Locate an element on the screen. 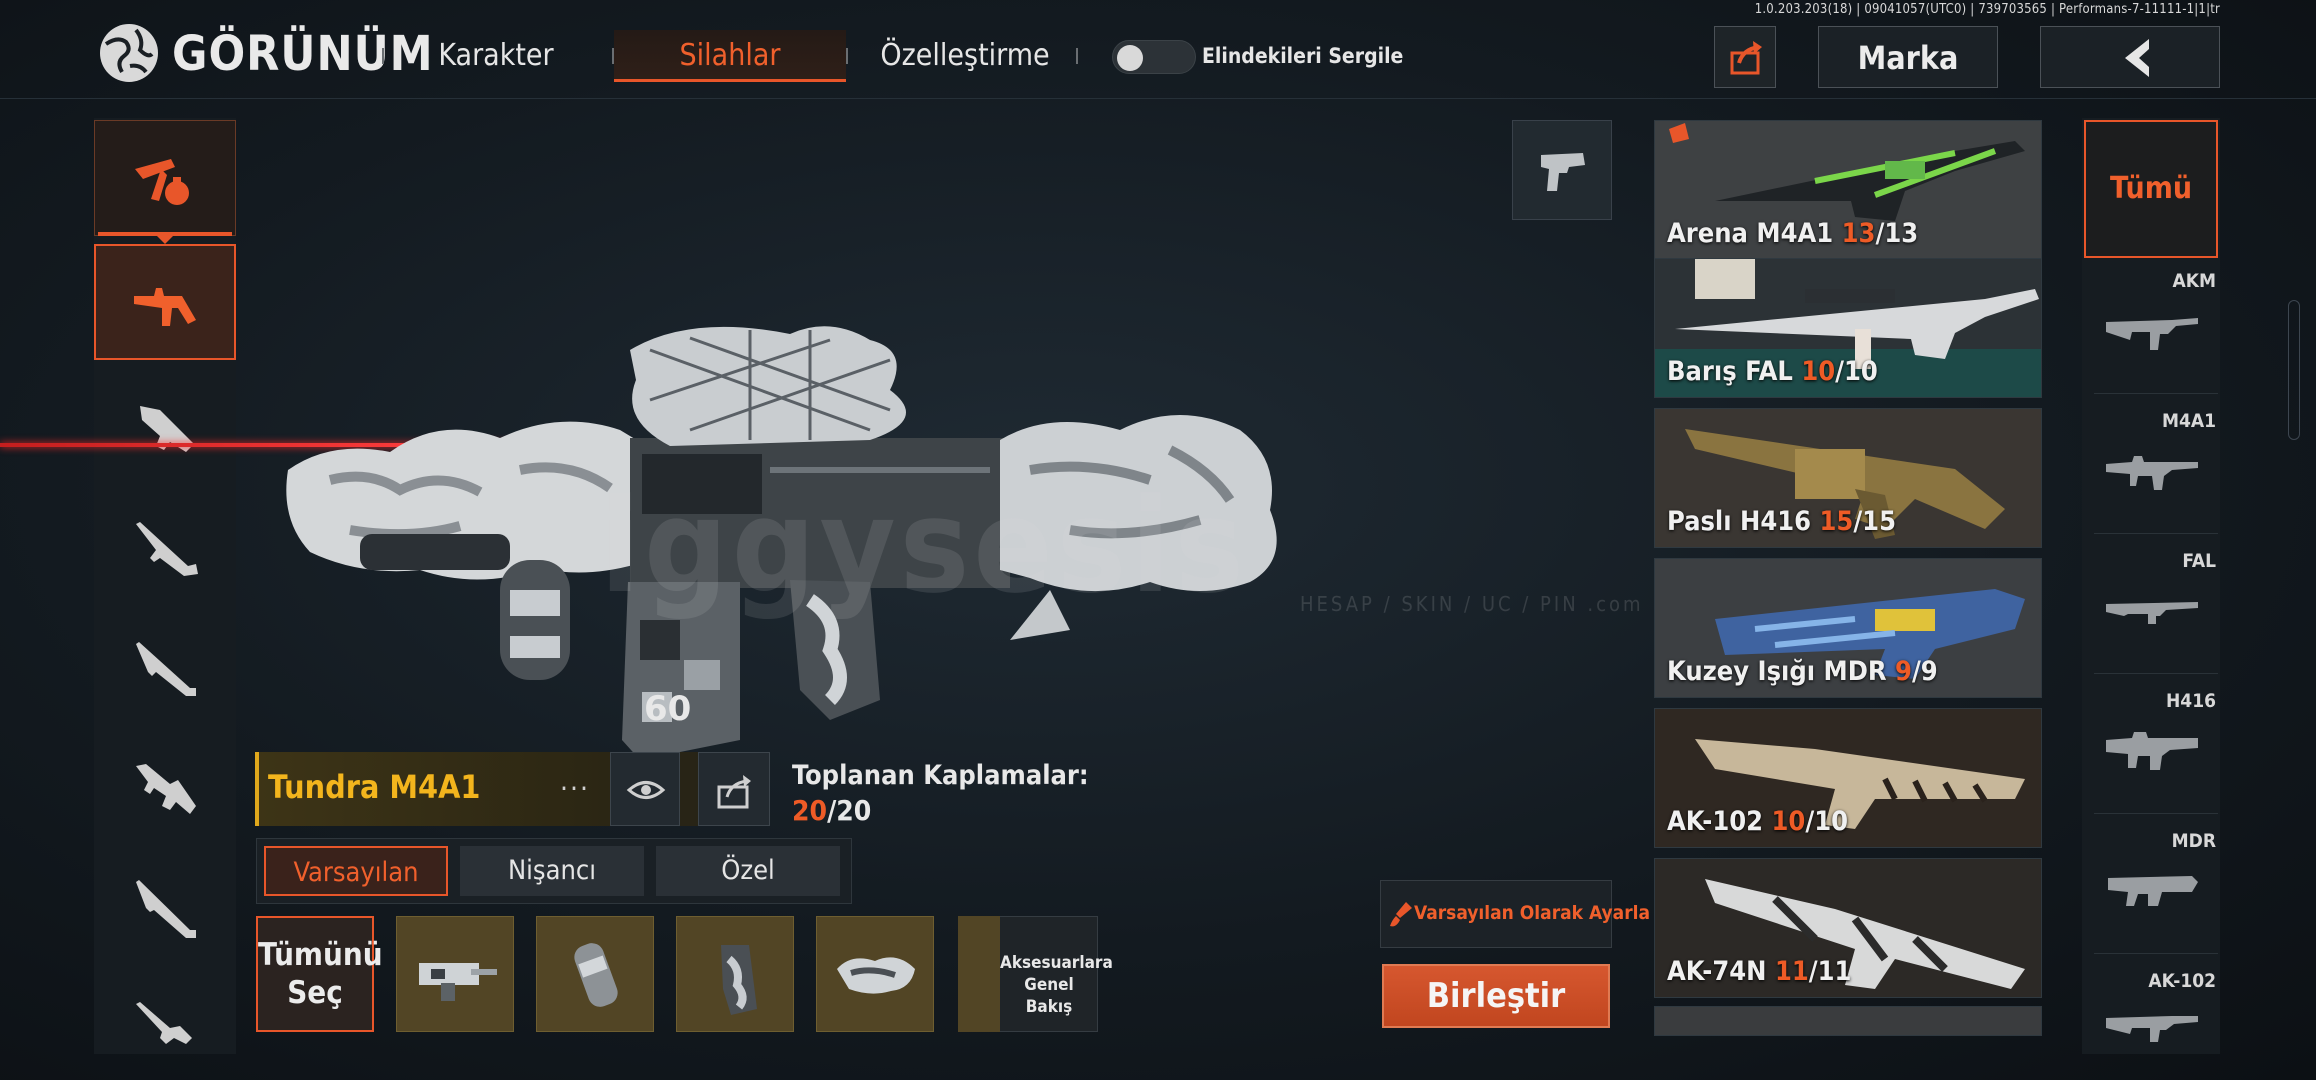  skin-name: AK-74N 11/11 is located at coordinates (1759, 971).